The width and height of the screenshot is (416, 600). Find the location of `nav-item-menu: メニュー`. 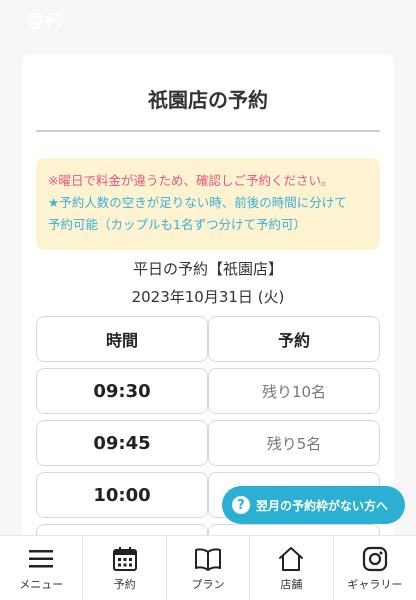

nav-item-menu: メニュー is located at coordinates (42, 568).